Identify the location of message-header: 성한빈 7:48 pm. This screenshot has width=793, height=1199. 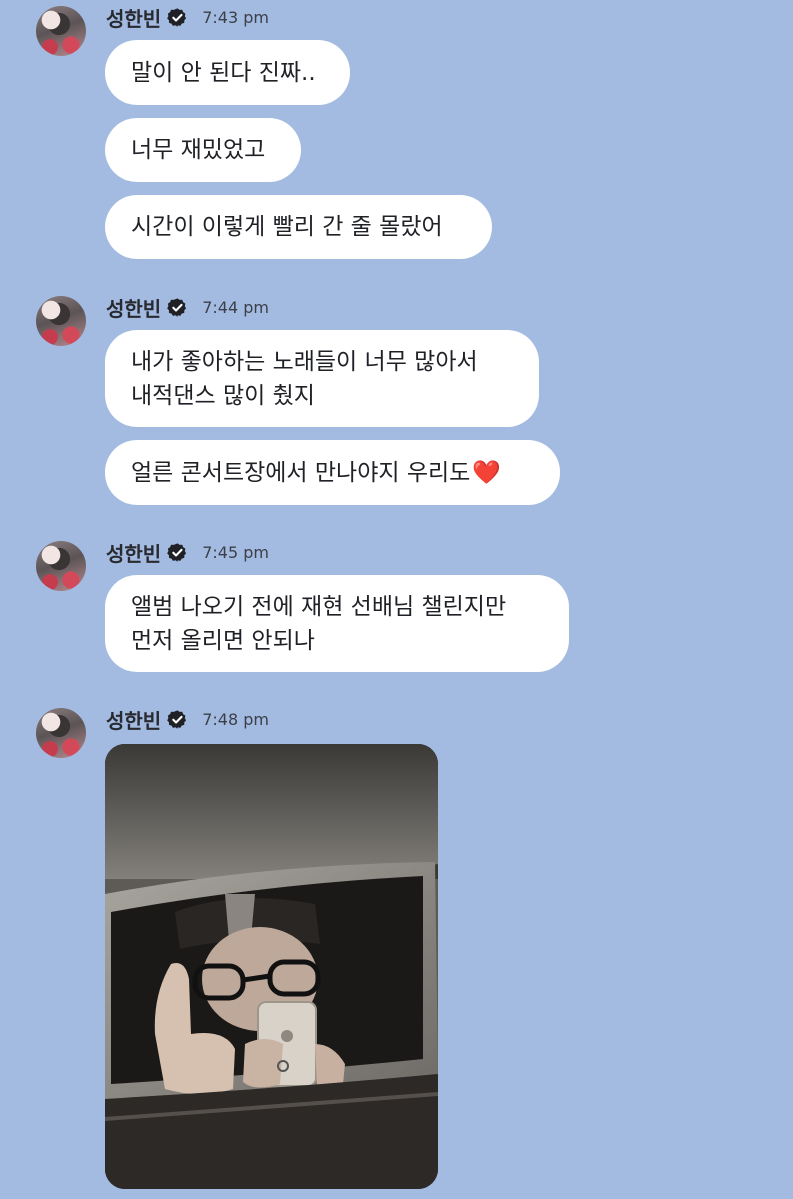
(187, 719).